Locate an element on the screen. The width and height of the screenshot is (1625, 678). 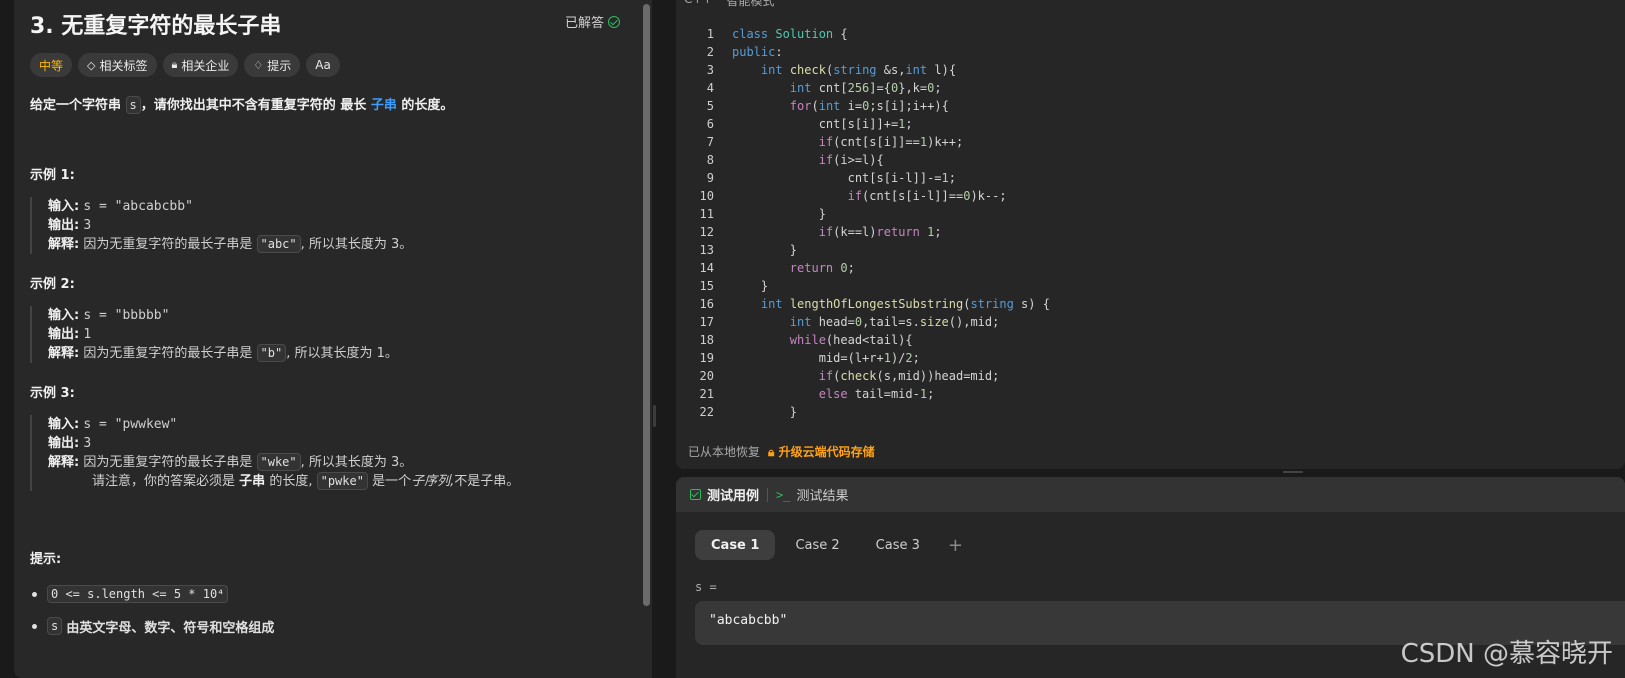
case-tab-2: Case 2 is located at coordinates (817, 545).